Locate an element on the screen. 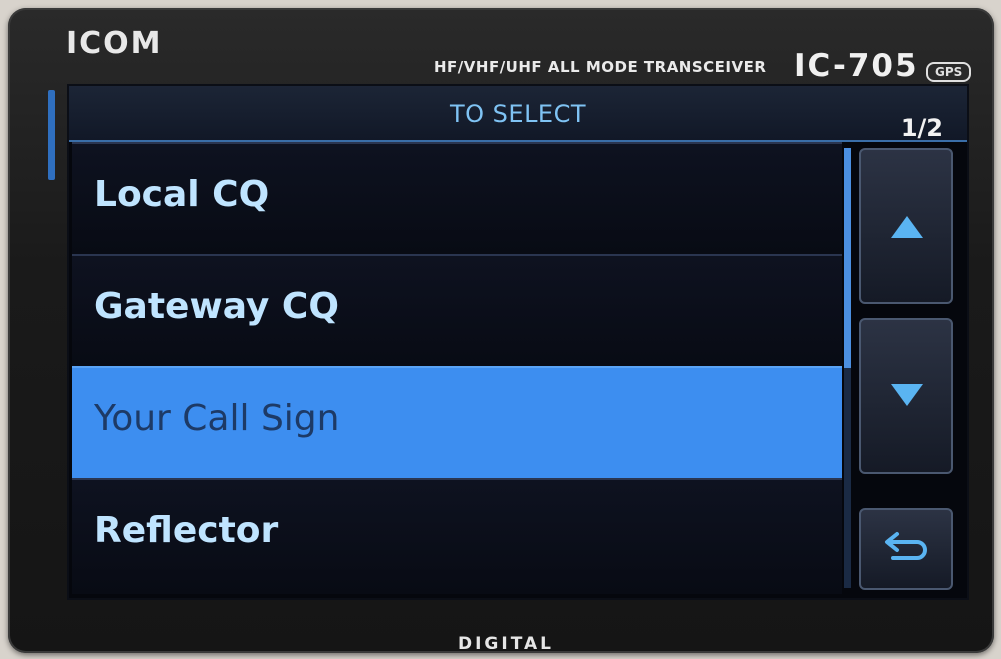  scroll-down-button is located at coordinates (906, 396).